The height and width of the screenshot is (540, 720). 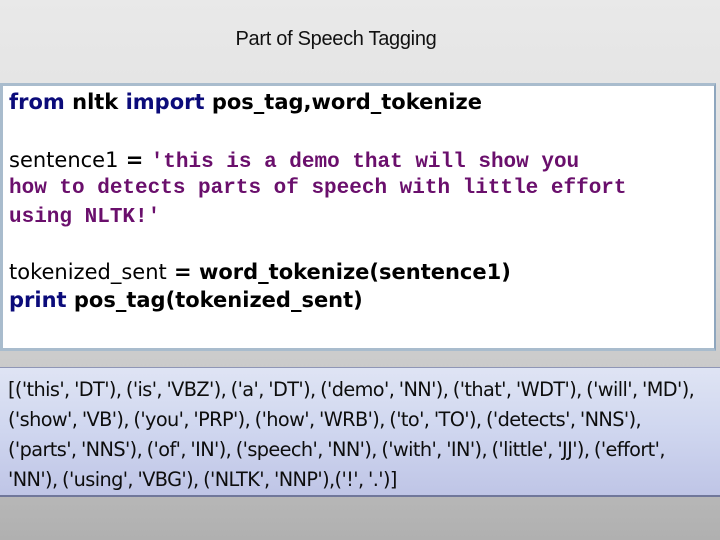 I want to click on code-line-string-end: using NLTK!', so click(x=84, y=217).